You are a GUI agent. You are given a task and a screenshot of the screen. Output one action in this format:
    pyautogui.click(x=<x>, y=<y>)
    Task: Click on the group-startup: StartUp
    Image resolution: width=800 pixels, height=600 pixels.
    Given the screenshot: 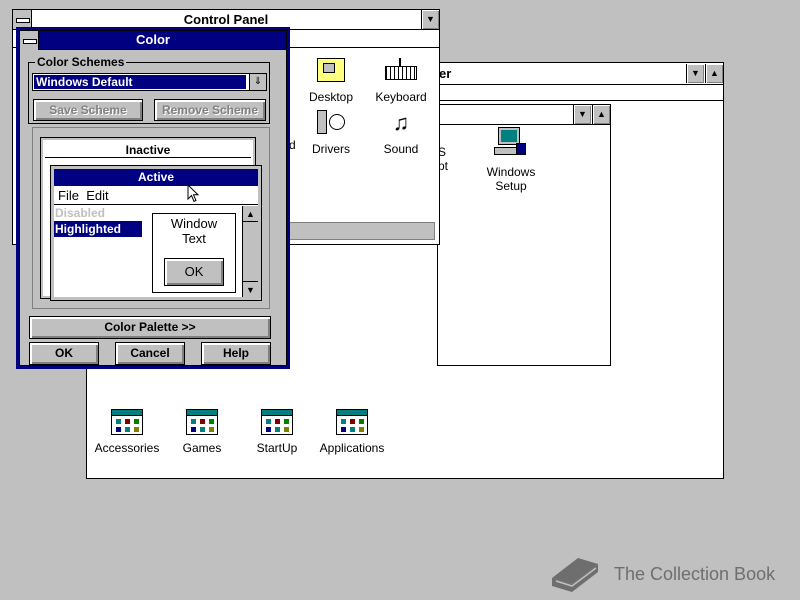 What is the action you would take?
    pyautogui.click(x=277, y=432)
    